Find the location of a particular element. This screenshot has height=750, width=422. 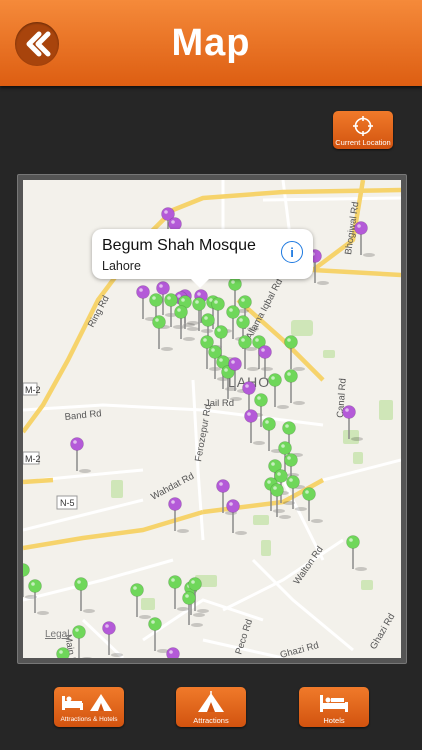

tent-icon is located at coordinates (211, 701).